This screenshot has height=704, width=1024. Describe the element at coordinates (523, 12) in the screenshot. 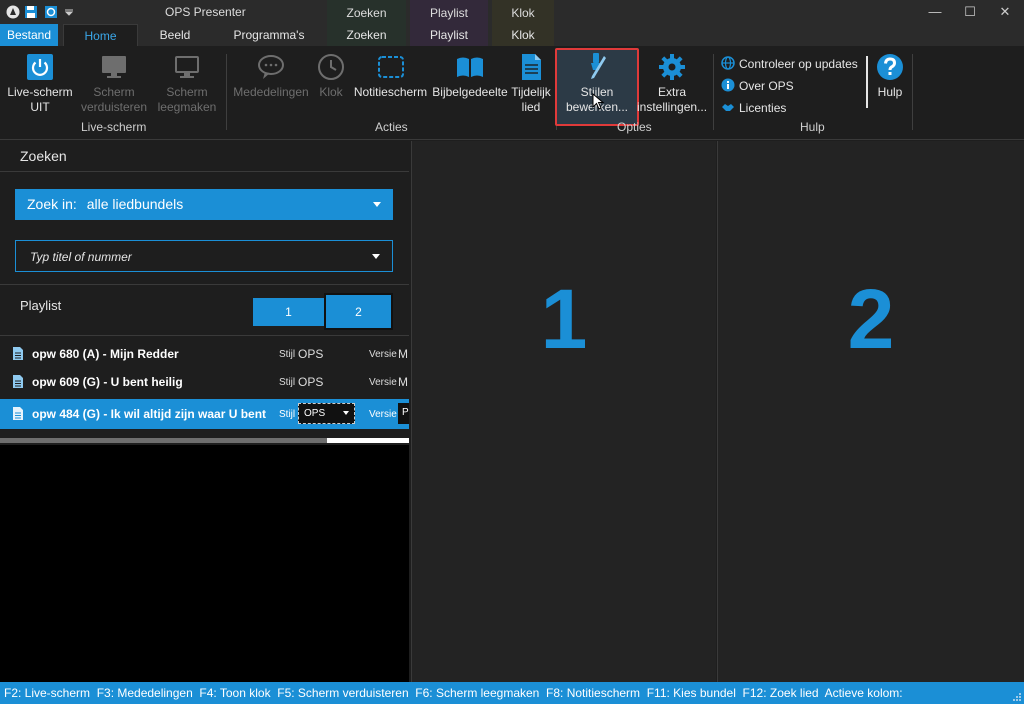

I see `context-header-klok: Klok` at that location.